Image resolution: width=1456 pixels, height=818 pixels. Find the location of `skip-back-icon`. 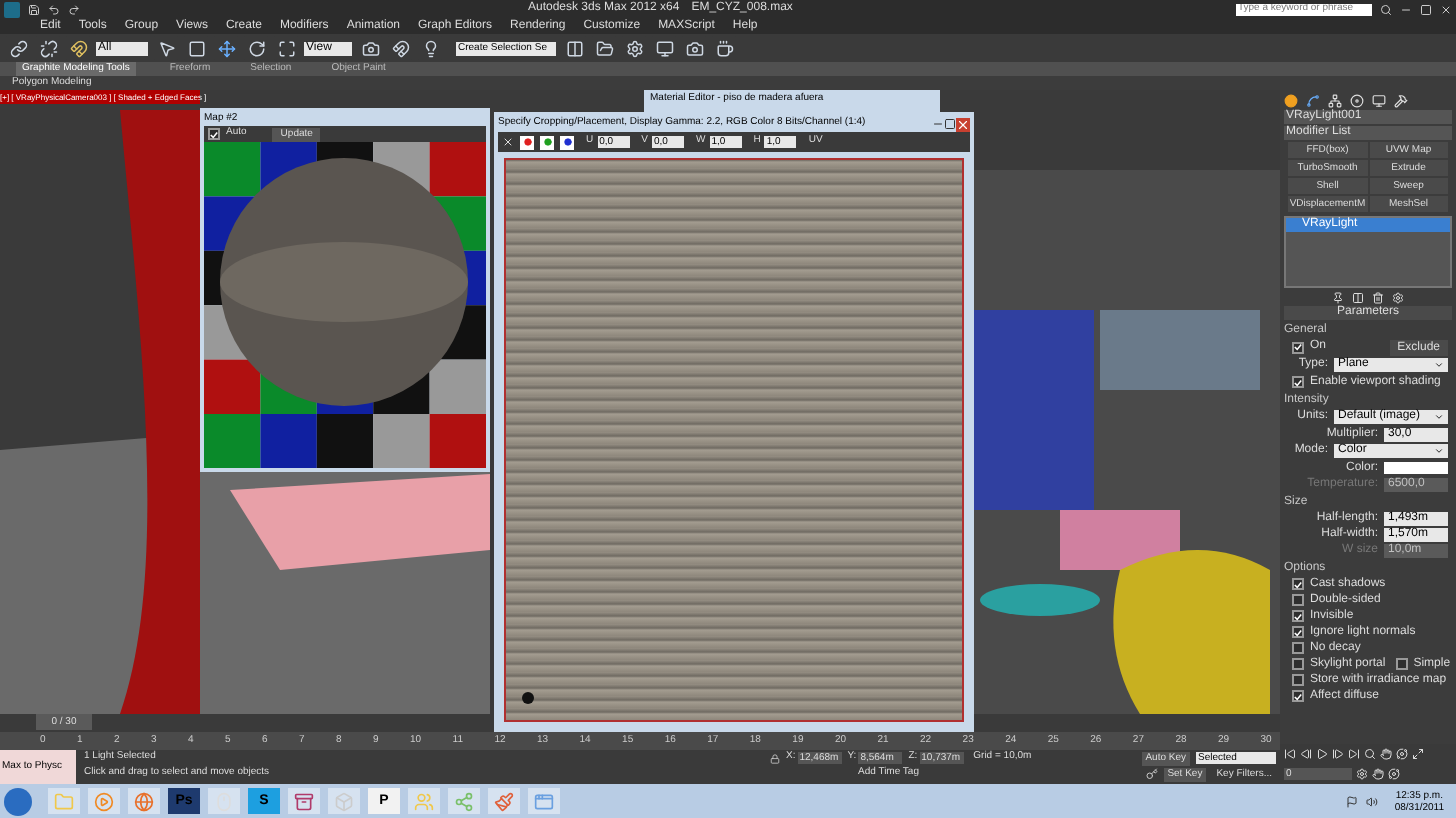

skip-back-icon is located at coordinates (1290, 754).